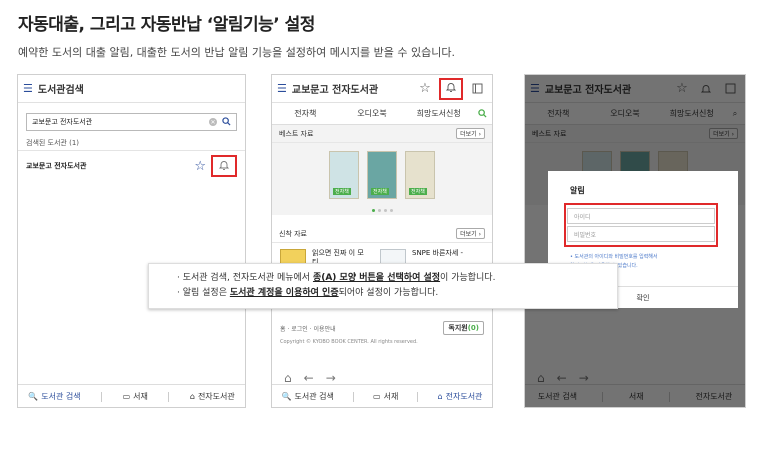 This screenshot has width=781, height=455. Describe the element at coordinates (288, 378) in the screenshot. I see `home-icon: ⌂` at that location.